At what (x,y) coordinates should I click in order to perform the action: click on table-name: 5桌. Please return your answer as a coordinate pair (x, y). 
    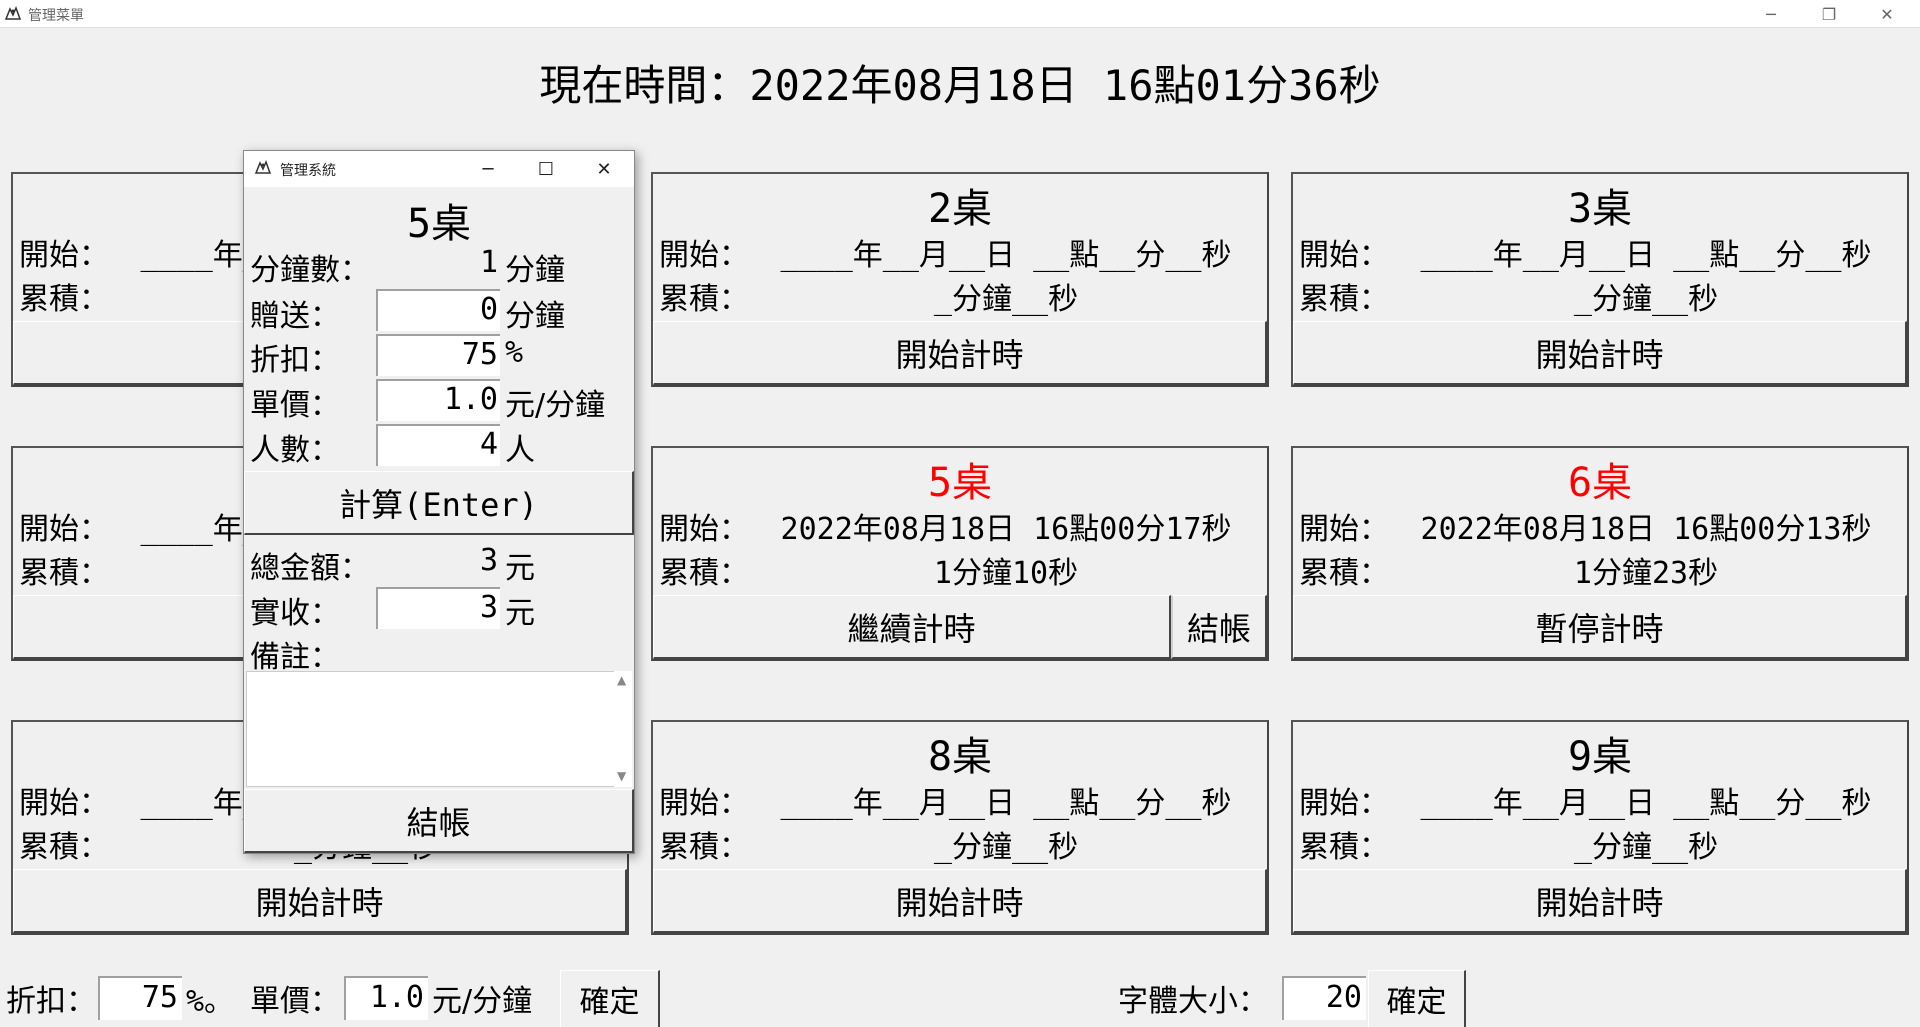
    Looking at the image, I should click on (960, 483).